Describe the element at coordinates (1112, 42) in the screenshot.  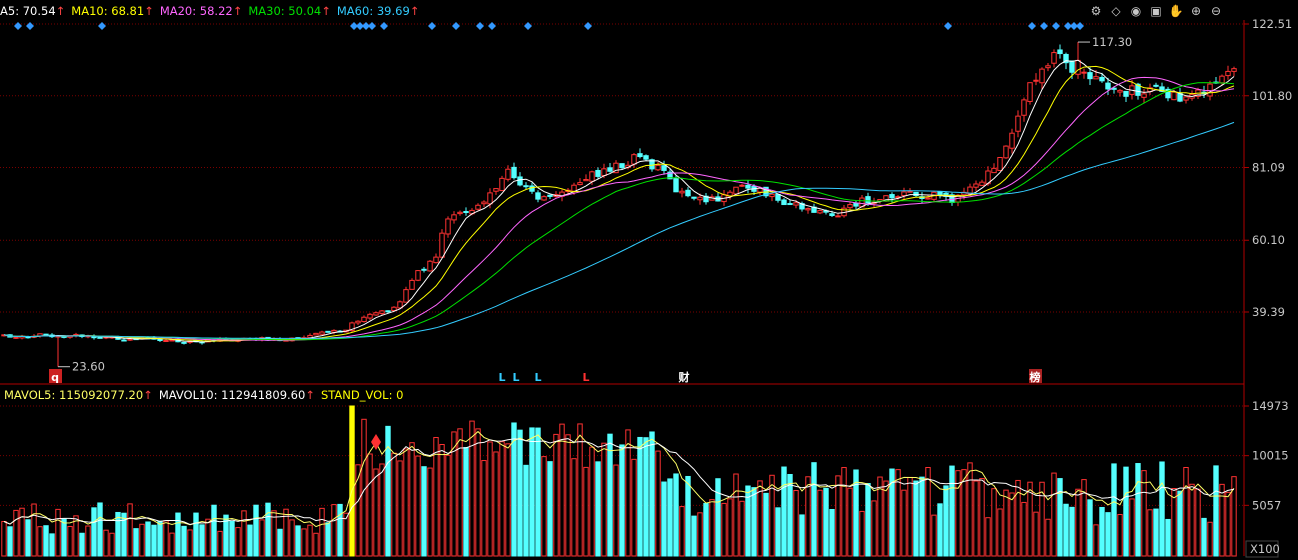
I see `high-label: 117.30` at that location.